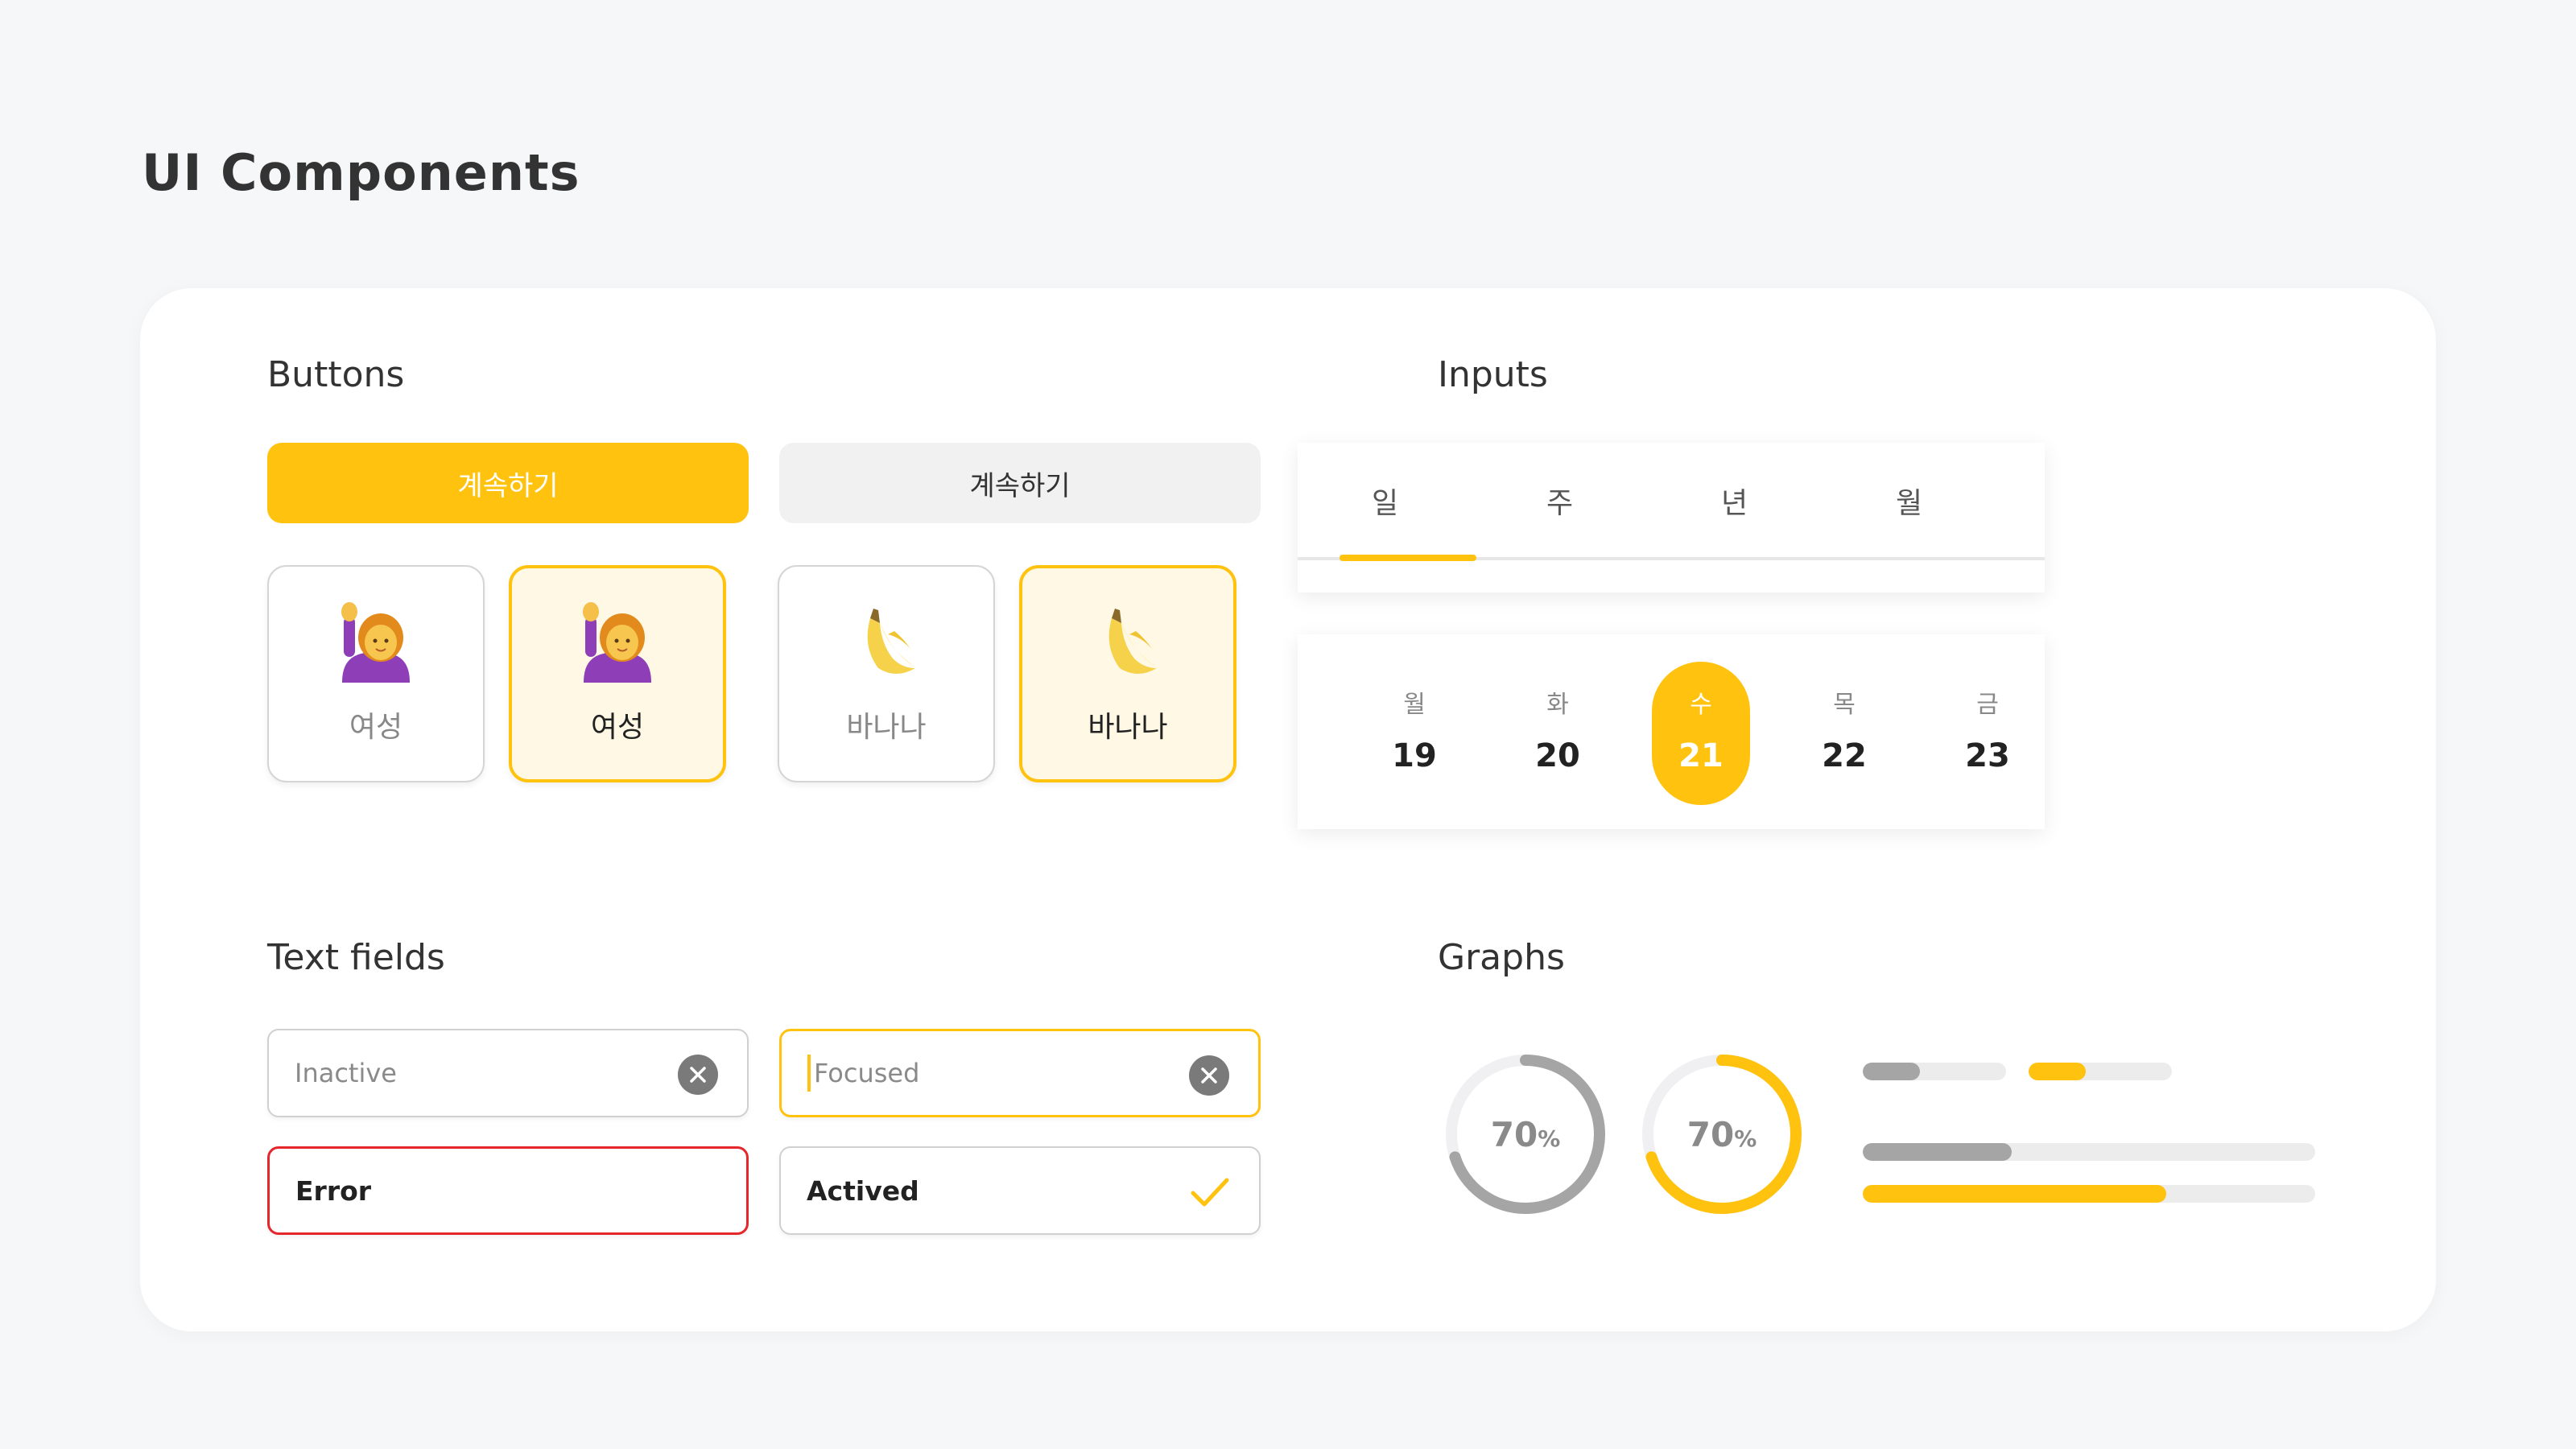  I want to click on donut-chart-gray: 70%, so click(1525, 1134).